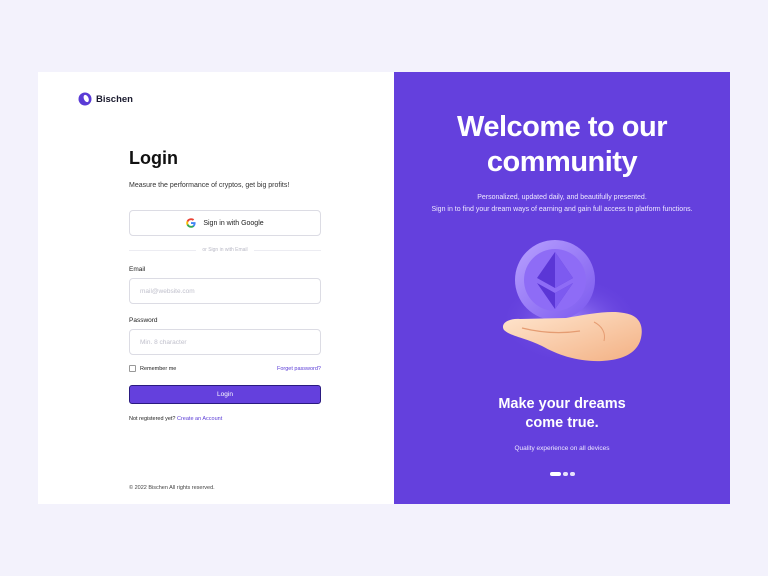  I want to click on promo-tagline-line2: come true., so click(562, 423).